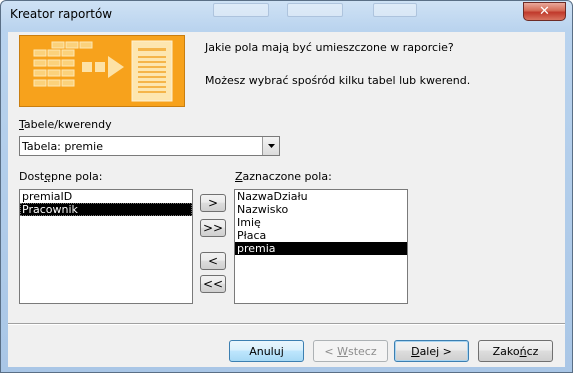 Image resolution: width=573 pixels, height=373 pixels. I want to click on title-bar: Kreator raportów ✕, so click(286, 16).